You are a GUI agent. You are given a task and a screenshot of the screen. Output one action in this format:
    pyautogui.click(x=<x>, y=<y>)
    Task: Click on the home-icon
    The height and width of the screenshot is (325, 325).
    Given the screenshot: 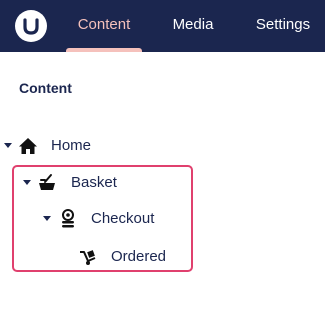 What is the action you would take?
    pyautogui.click(x=28, y=146)
    